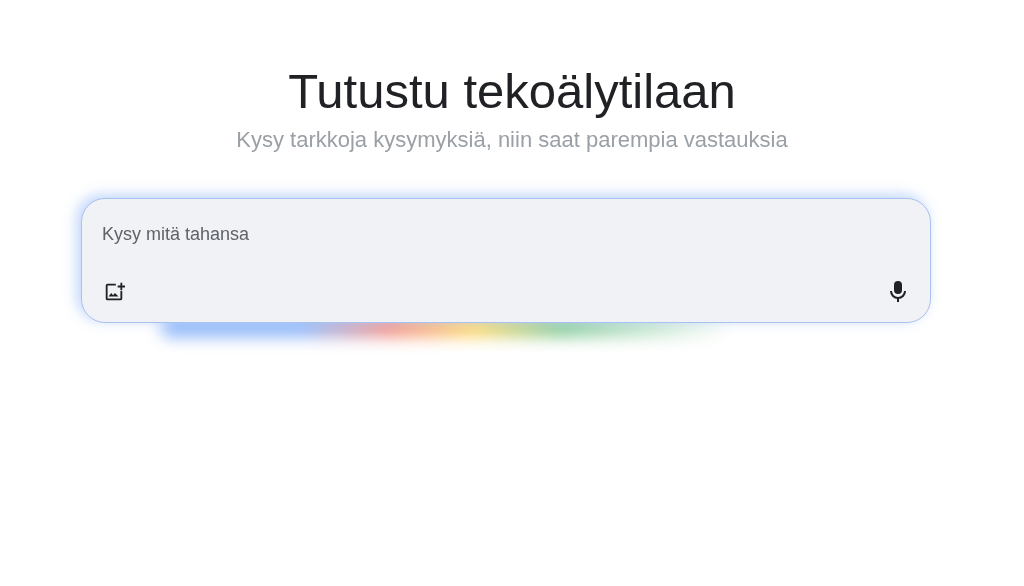  What do you see at coordinates (898, 292) in the screenshot?
I see `microphone-icon` at bounding box center [898, 292].